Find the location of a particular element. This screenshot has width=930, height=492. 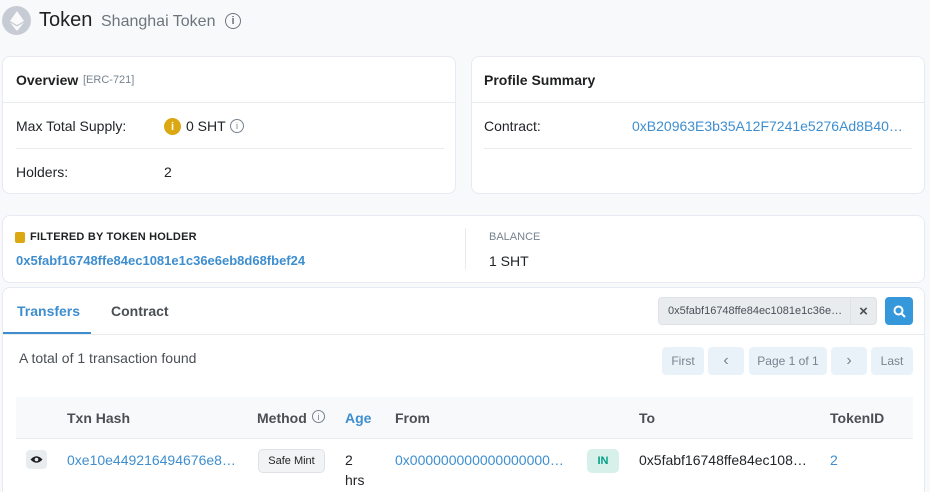

col-txn-hash: Txn Hash is located at coordinates (99, 418).